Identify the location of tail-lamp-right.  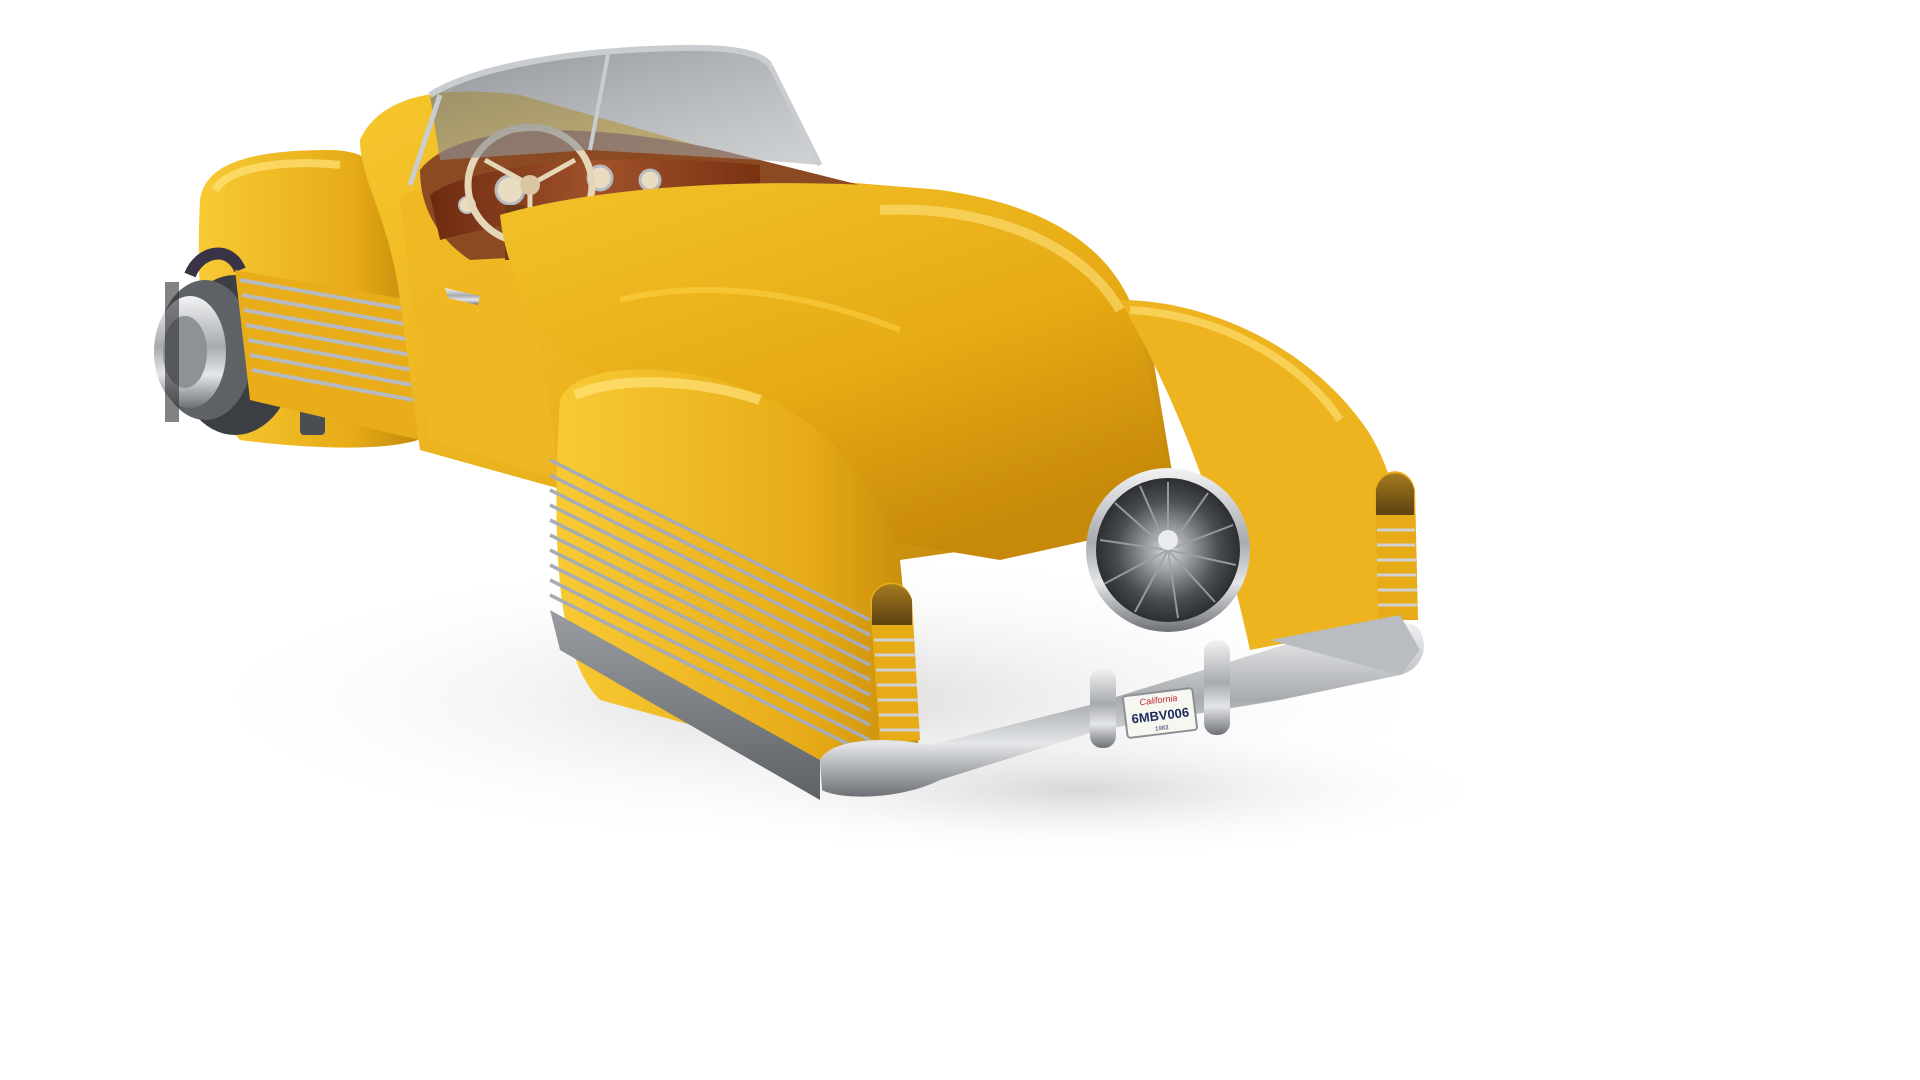
(1396, 545).